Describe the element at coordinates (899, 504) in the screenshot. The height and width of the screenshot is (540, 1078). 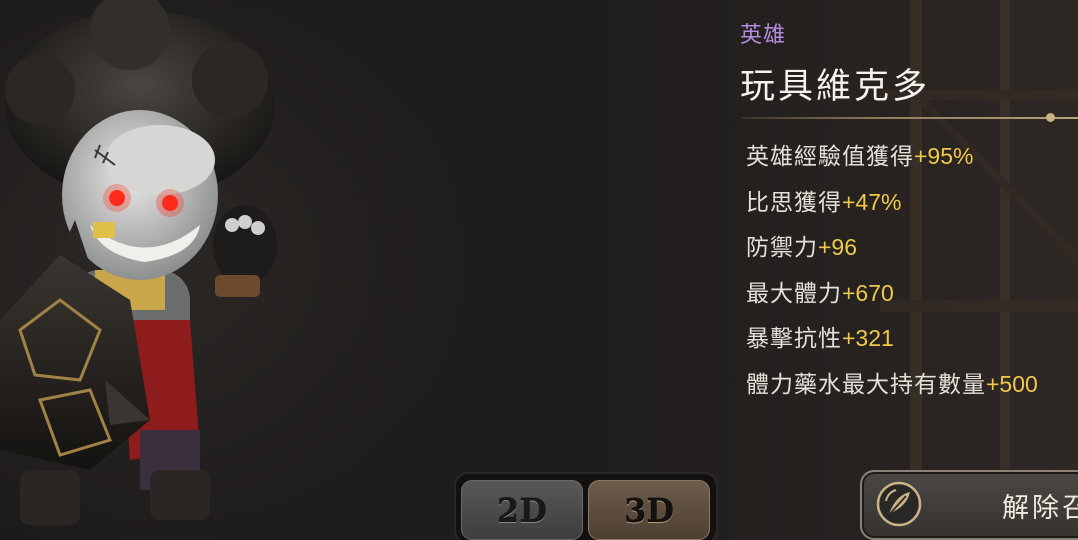
I see `feather-quill-icon` at that location.